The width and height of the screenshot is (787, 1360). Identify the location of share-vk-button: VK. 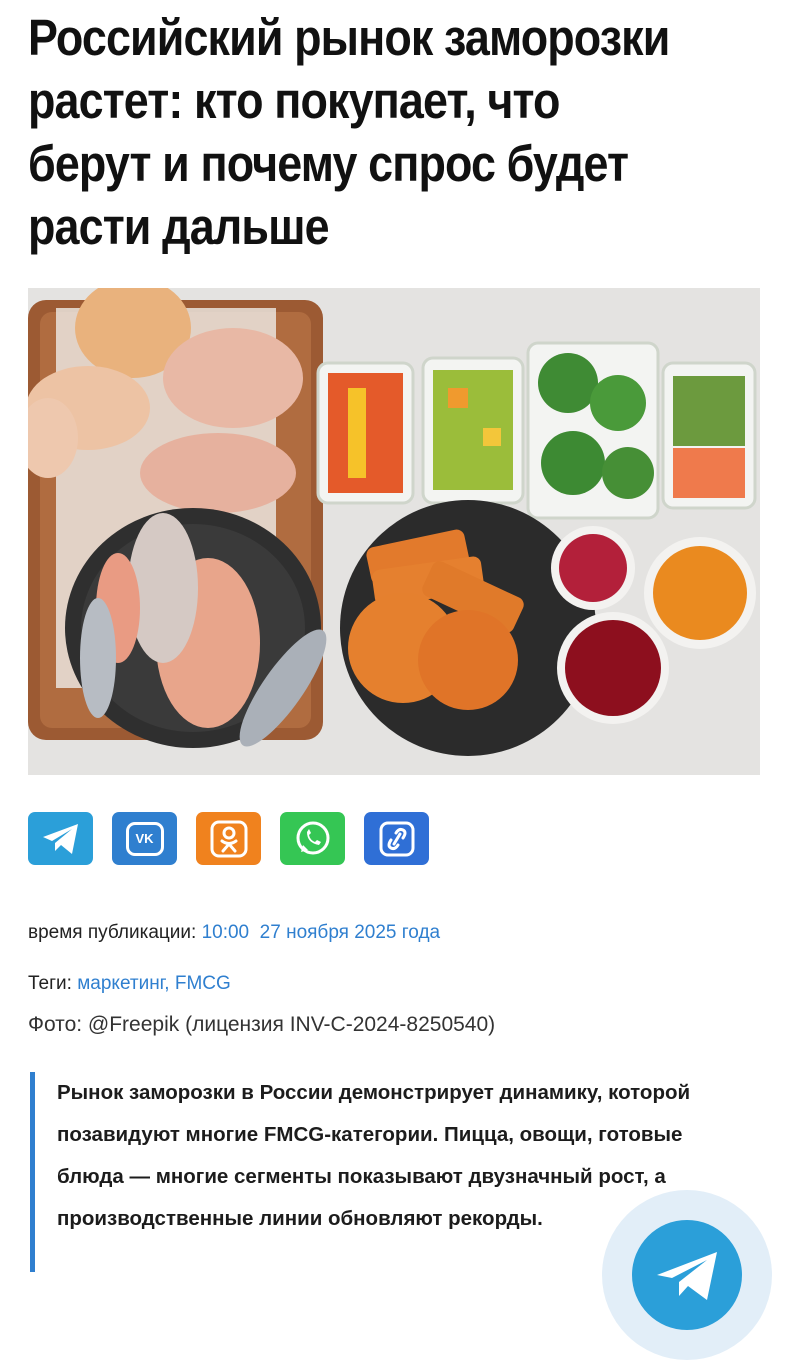
(144, 838).